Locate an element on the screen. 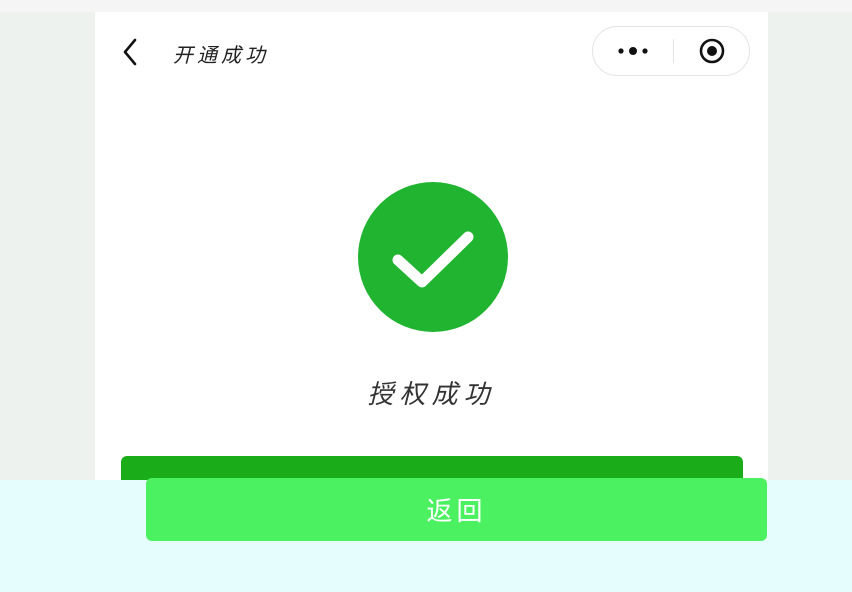 The image size is (852, 592). return-button: 返回 is located at coordinates (456, 509).